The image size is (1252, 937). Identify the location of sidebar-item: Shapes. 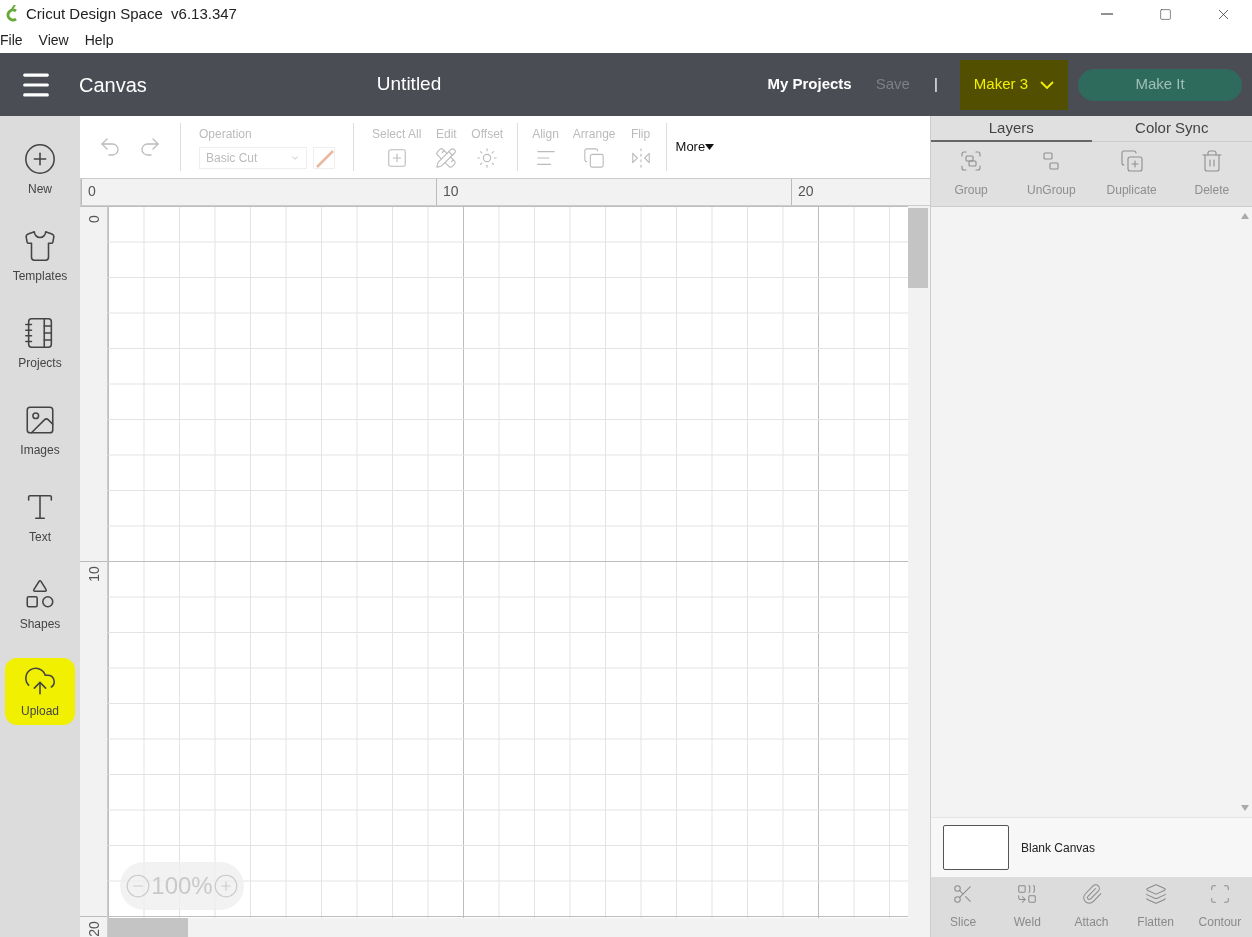
(40, 604).